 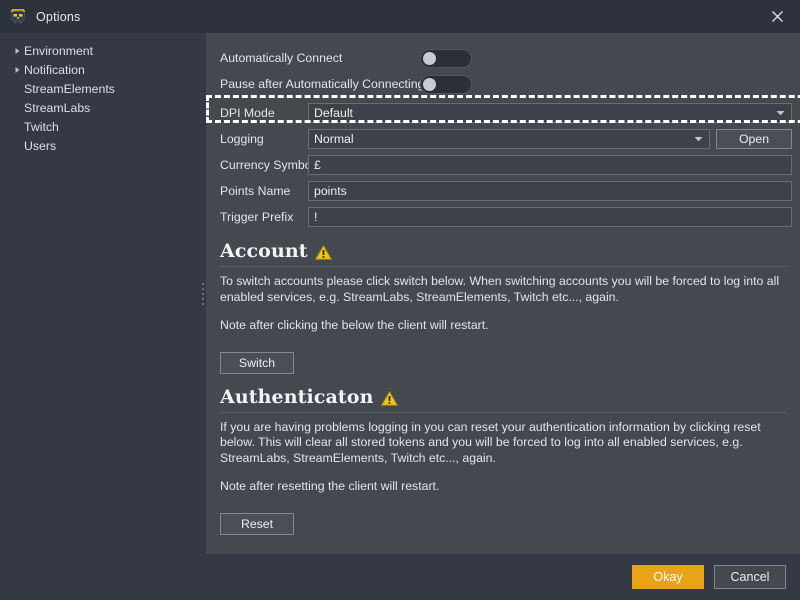 What do you see at coordinates (446, 84) in the screenshot?
I see `pause-after-connecting-toggle` at bounding box center [446, 84].